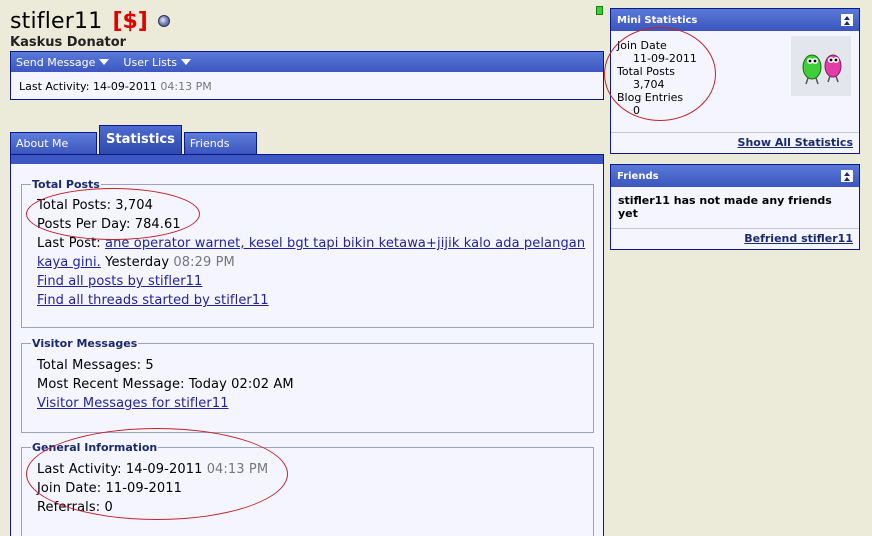 The height and width of the screenshot is (536, 872). I want to click on user-lists-menu: User Lists, so click(157, 62).